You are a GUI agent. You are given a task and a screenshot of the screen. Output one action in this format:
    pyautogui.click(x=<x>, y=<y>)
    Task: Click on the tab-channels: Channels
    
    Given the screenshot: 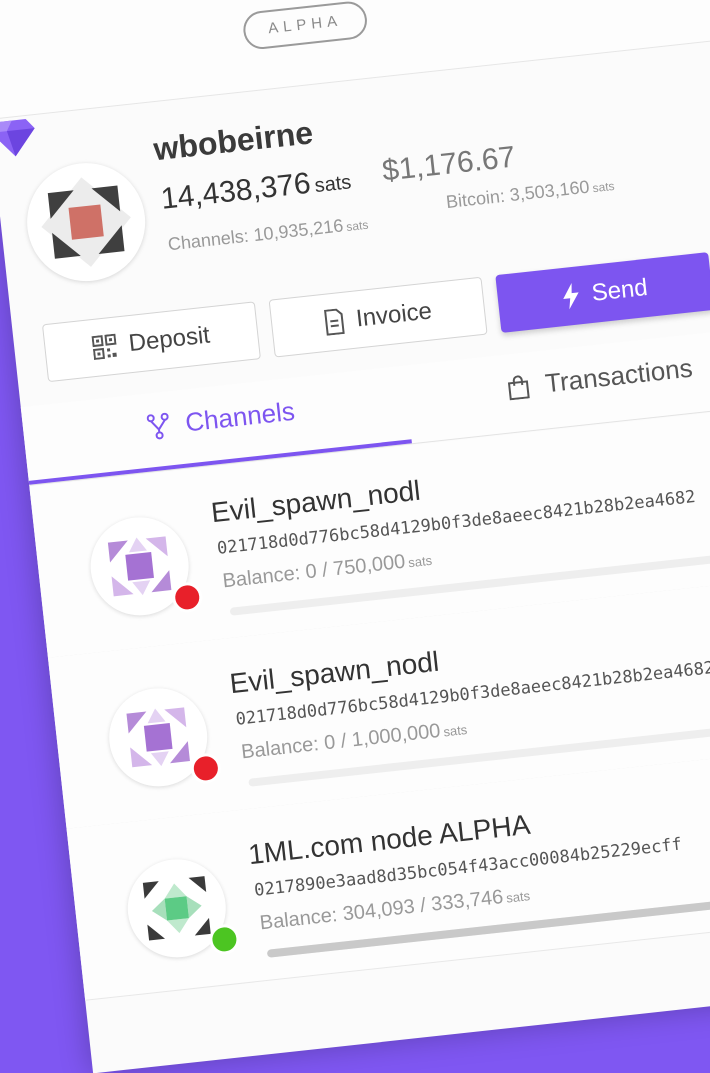 What is the action you would take?
    pyautogui.click(x=221, y=419)
    